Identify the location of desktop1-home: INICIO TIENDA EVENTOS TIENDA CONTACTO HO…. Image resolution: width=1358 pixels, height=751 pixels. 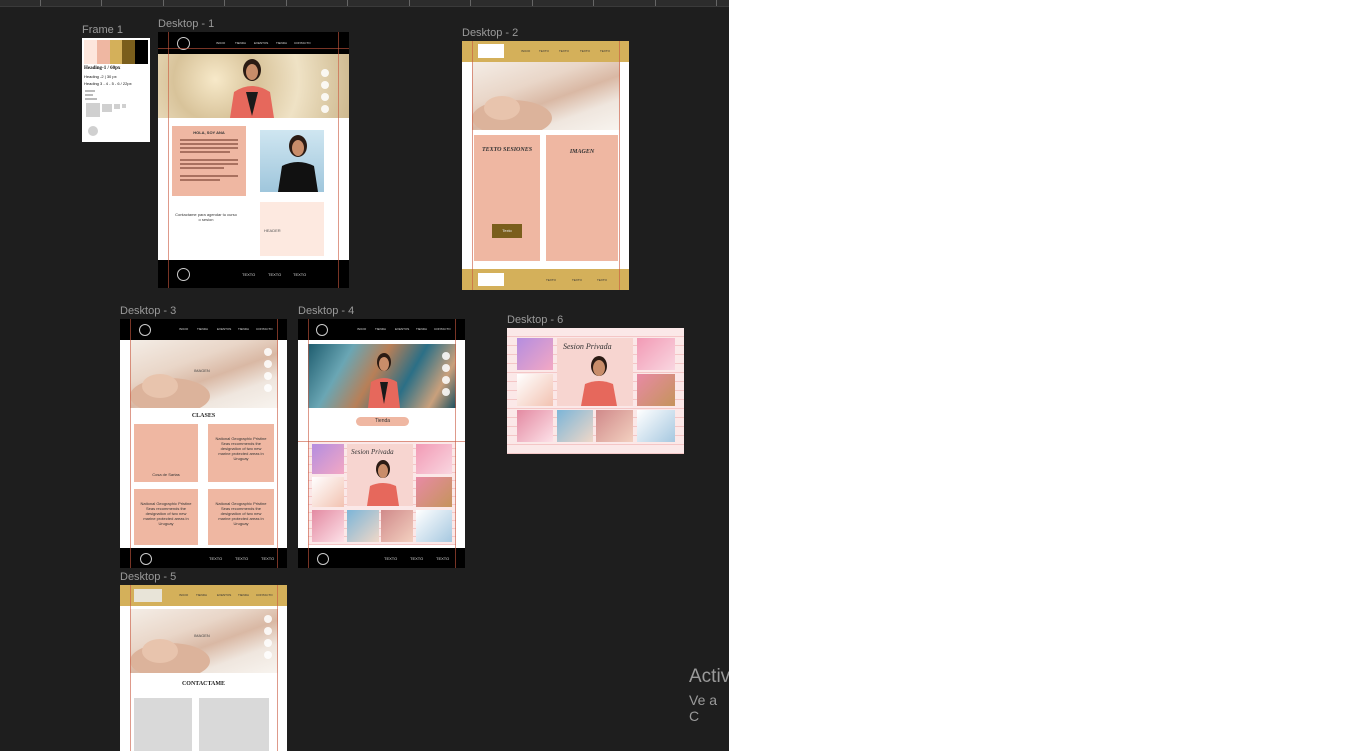
(253, 160).